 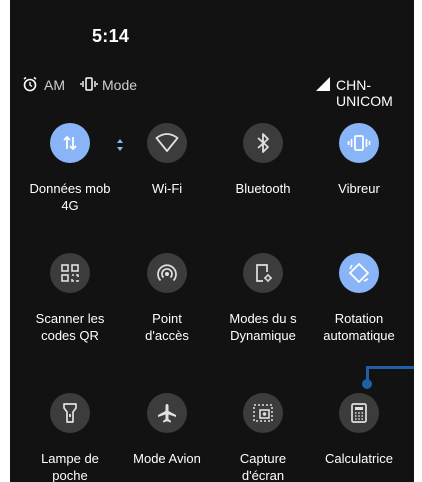 I want to click on tile-calculator: Calculatrice, so click(x=359, y=437).